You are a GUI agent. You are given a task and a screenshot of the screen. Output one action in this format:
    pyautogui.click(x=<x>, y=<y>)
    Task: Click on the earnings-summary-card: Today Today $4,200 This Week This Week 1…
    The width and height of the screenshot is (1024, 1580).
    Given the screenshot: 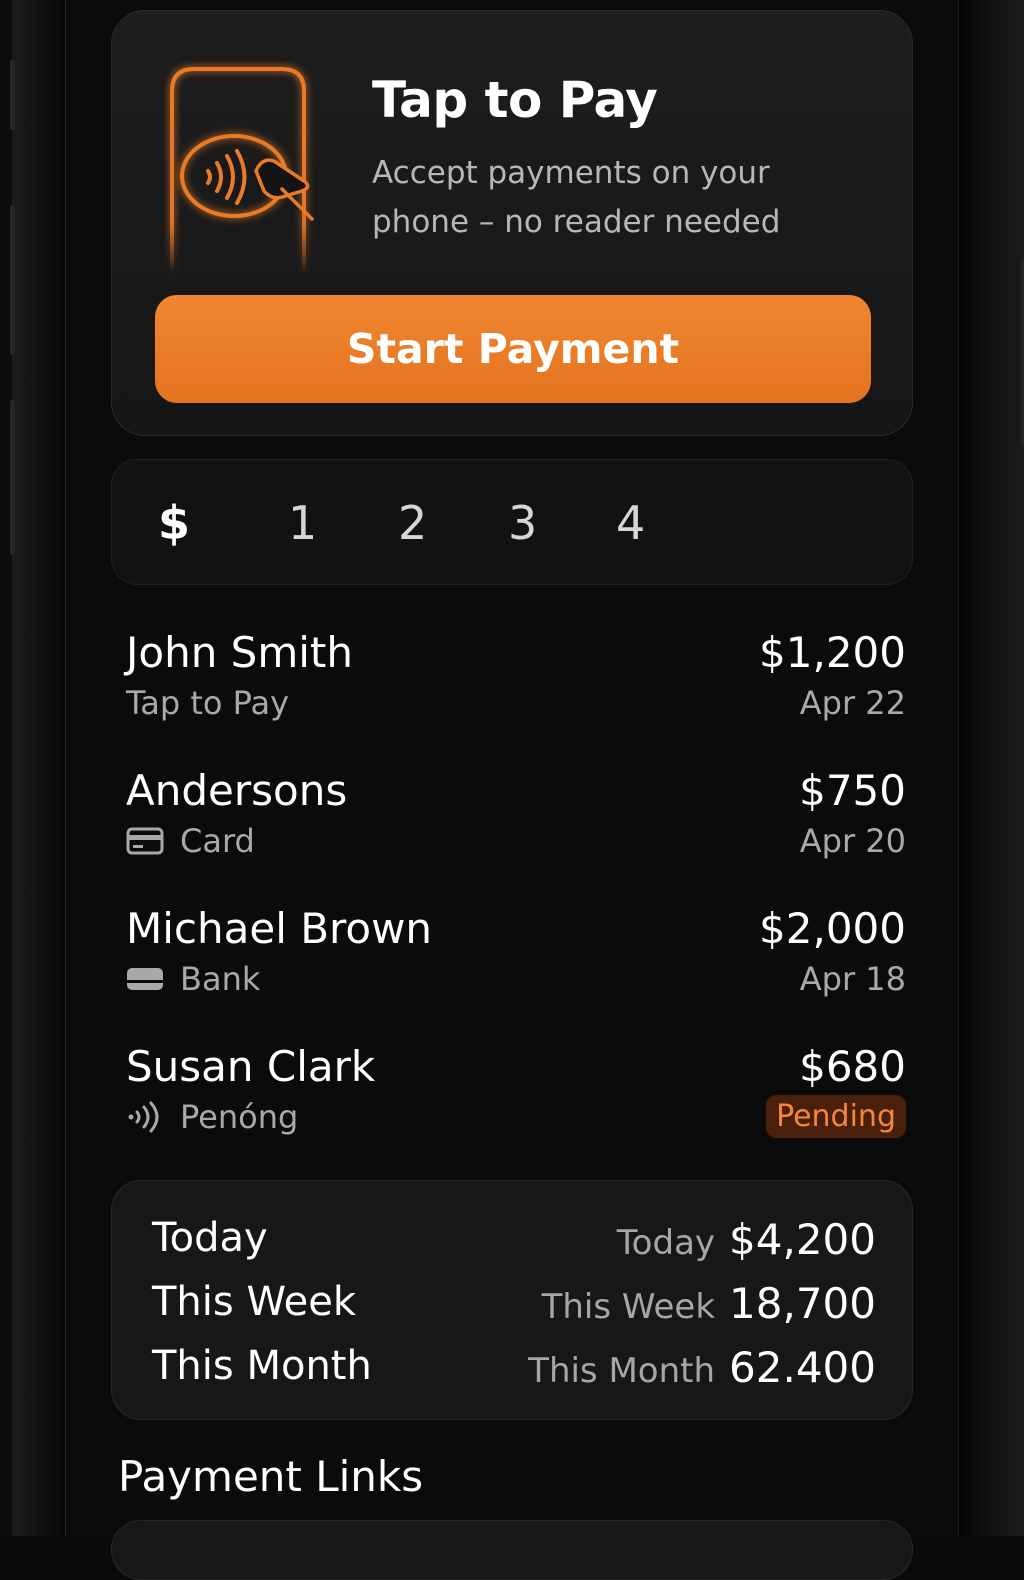 What is the action you would take?
    pyautogui.click(x=512, y=1300)
    